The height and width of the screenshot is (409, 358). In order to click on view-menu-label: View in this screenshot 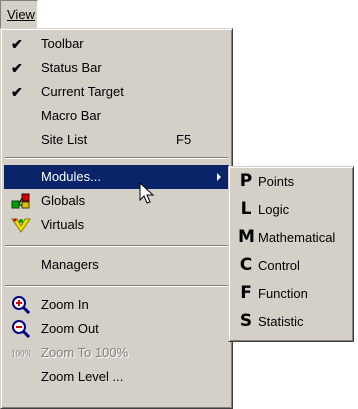, I will do `click(21, 14)`.